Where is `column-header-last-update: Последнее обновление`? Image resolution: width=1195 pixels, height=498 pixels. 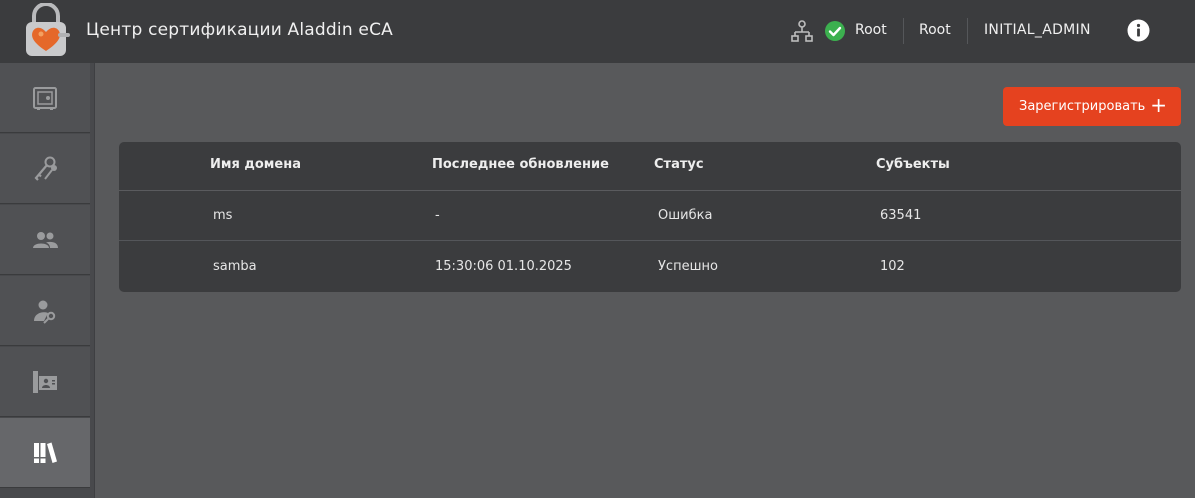 column-header-last-update: Последнее обновление is located at coordinates (520, 164).